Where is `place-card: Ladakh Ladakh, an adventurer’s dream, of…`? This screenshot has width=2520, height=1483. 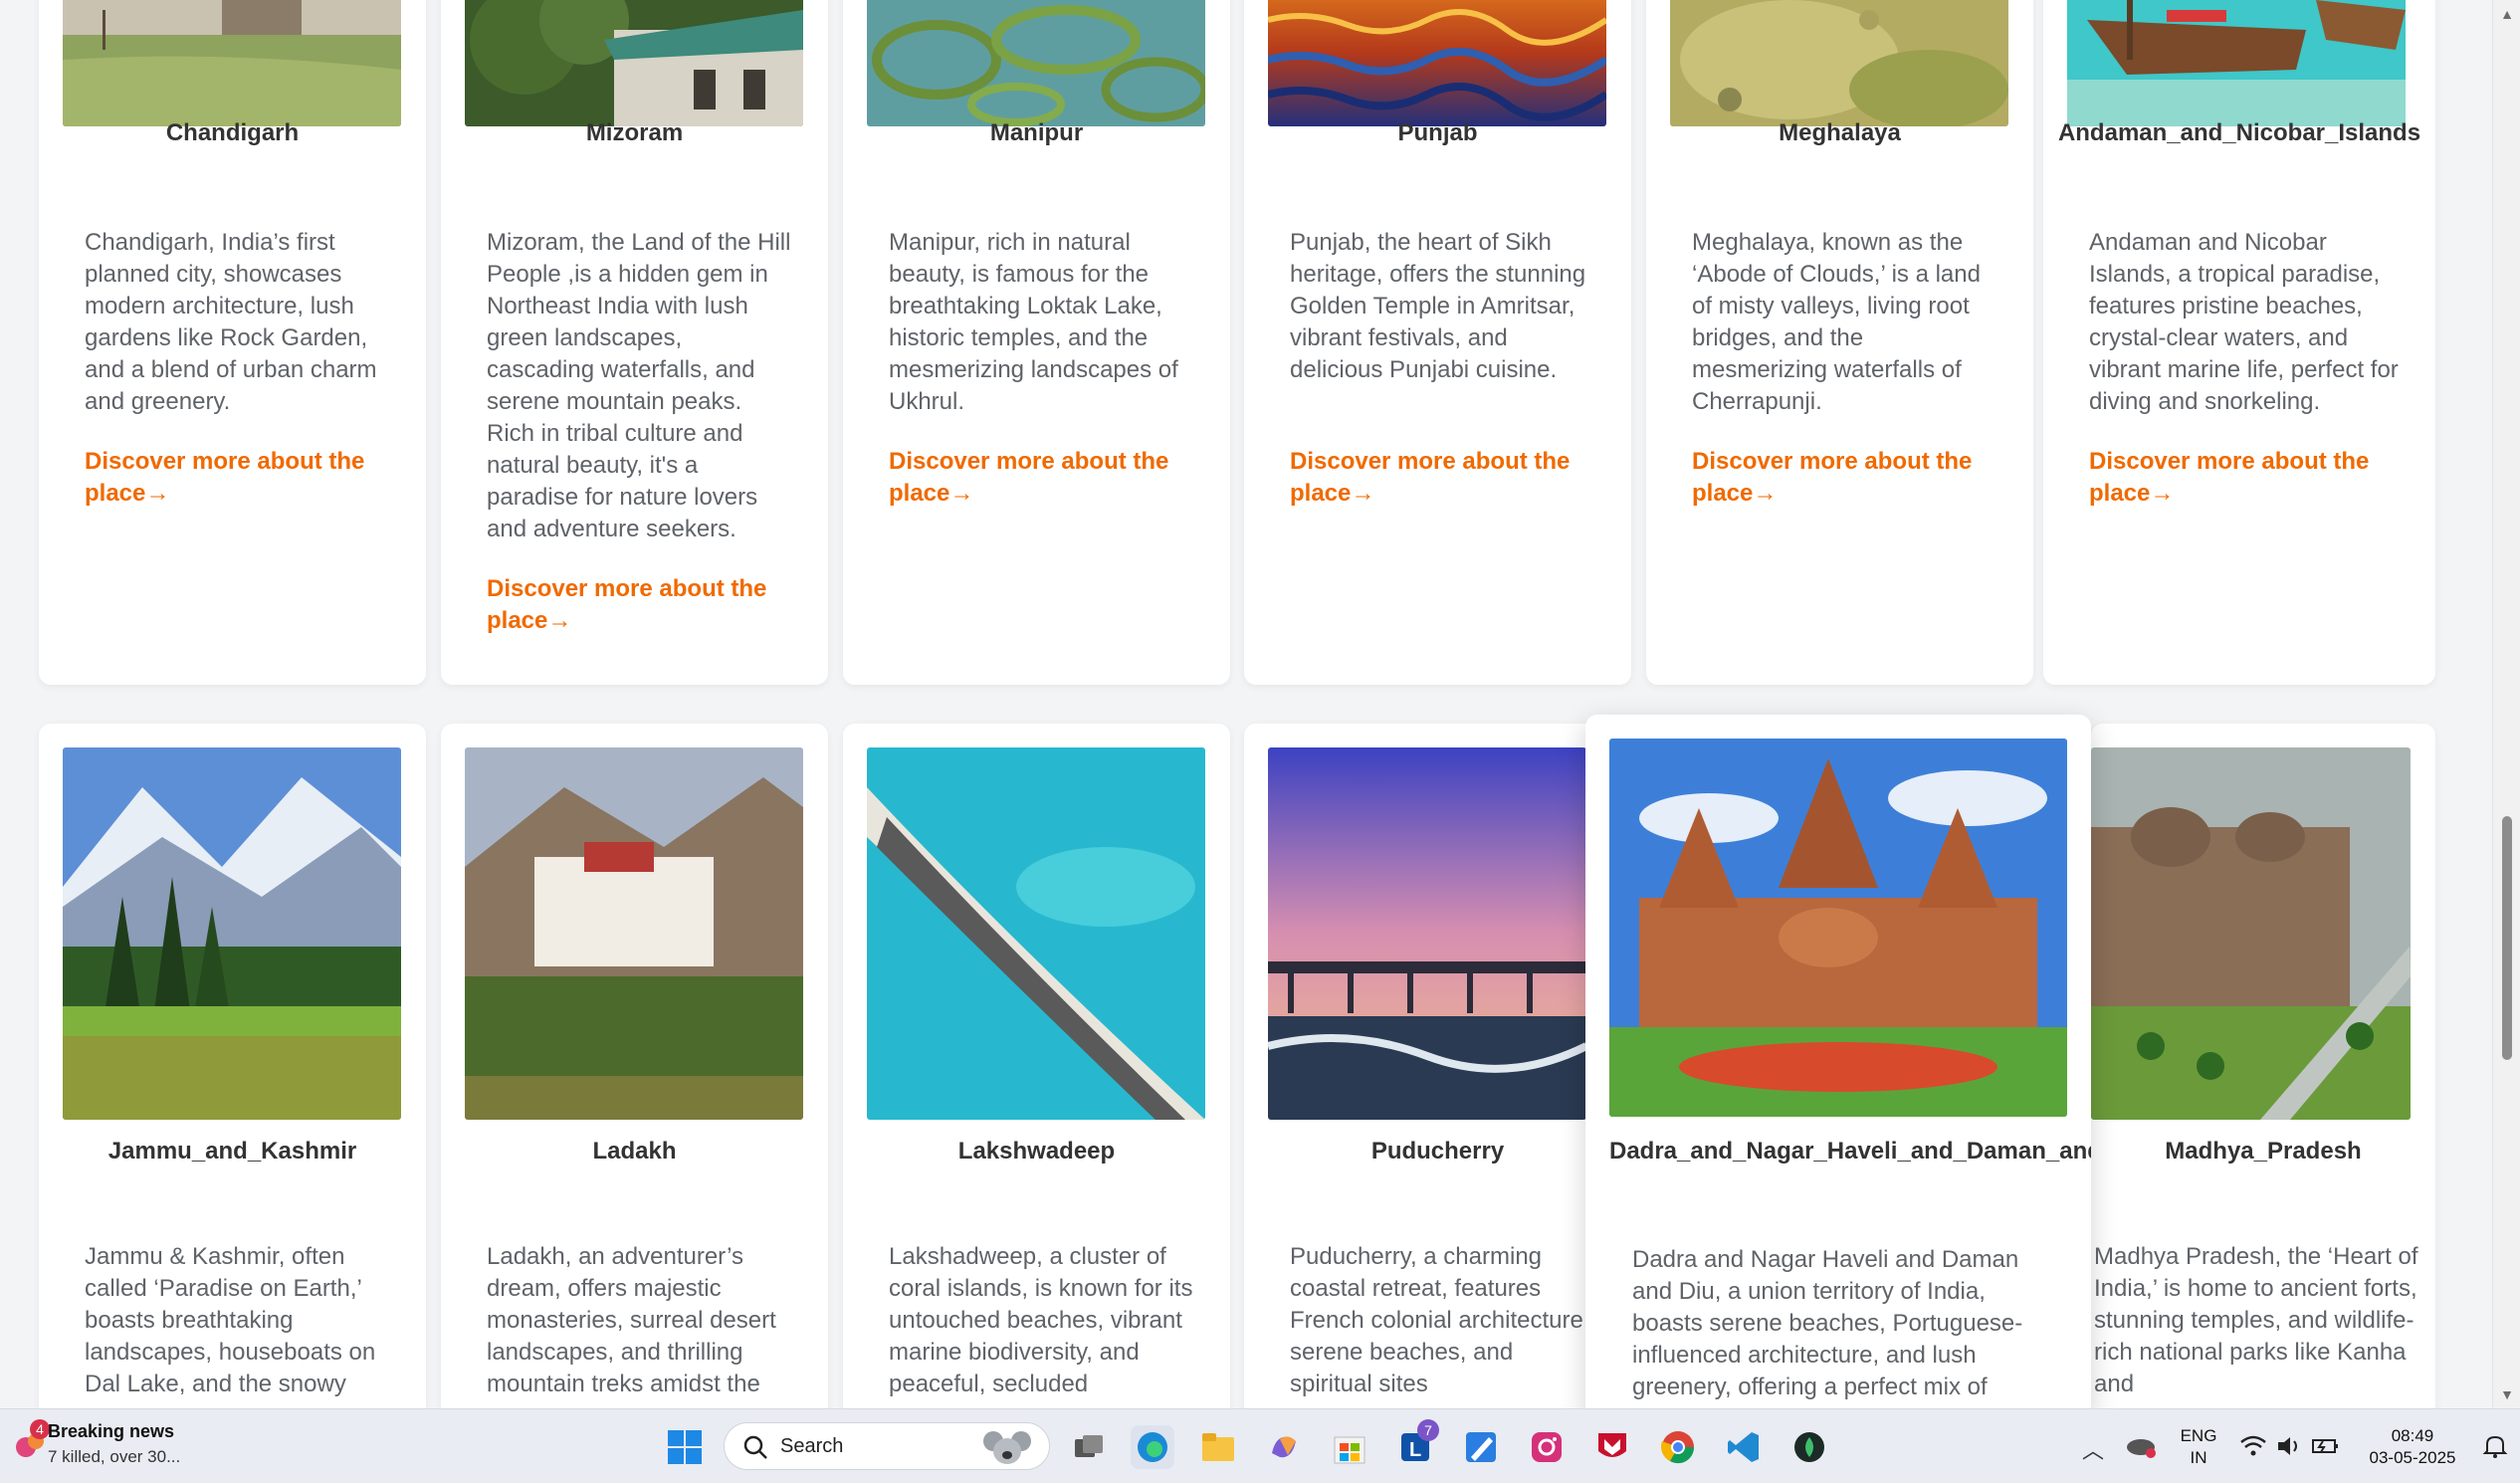 place-card: Ladakh Ladakh, an adventurer’s dream, of… is located at coordinates (634, 1066).